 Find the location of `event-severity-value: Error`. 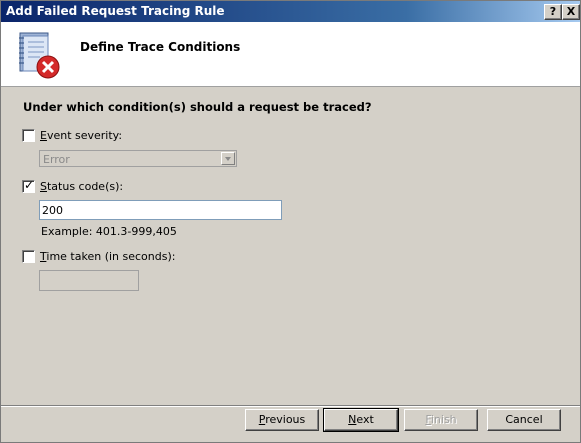

event-severity-value: Error is located at coordinates (56, 159).